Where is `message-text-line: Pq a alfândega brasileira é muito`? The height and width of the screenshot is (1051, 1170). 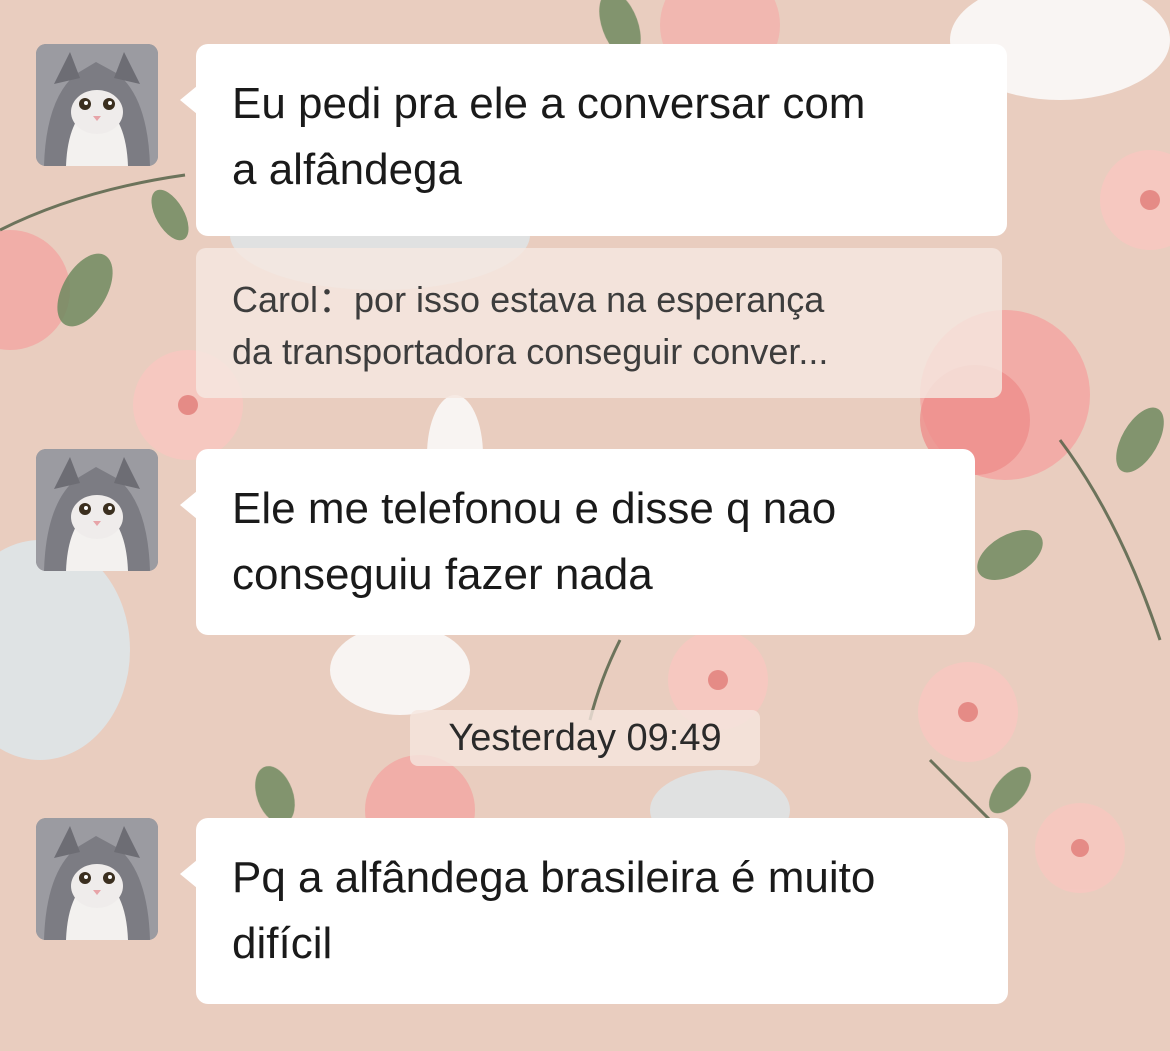
message-text-line: Pq a alfândega brasileira é muito is located at coordinates (554, 877).